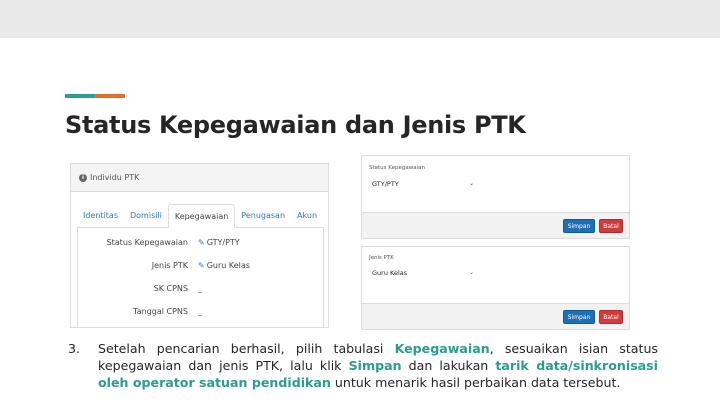 Image resolution: width=720 pixels, height=405 pixels. Describe the element at coordinates (397, 168) in the screenshot. I see `status-kepegawaian-label: Status Kepegawaian` at that location.